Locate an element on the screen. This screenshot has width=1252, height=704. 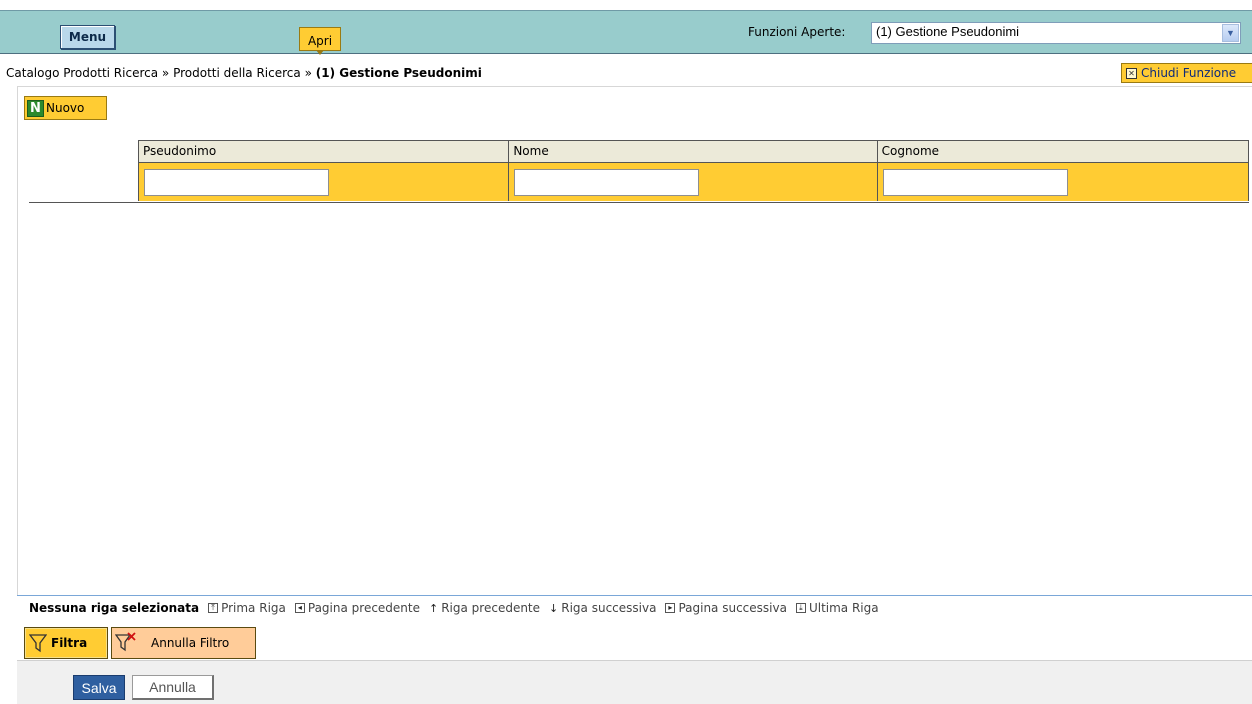
filter-cell-pseudonimo is located at coordinates (324, 182).